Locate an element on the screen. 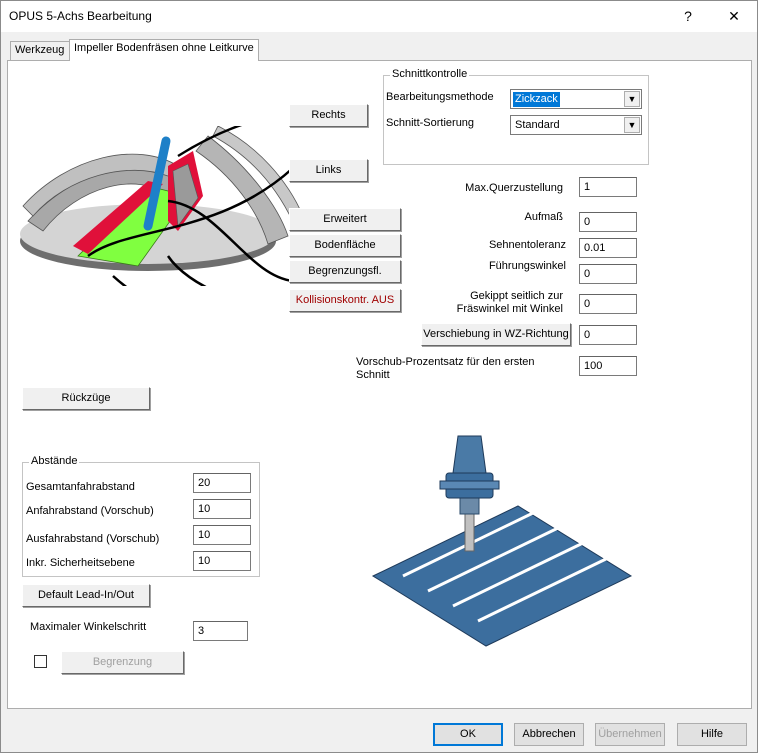  links-button: Links is located at coordinates (328, 170).